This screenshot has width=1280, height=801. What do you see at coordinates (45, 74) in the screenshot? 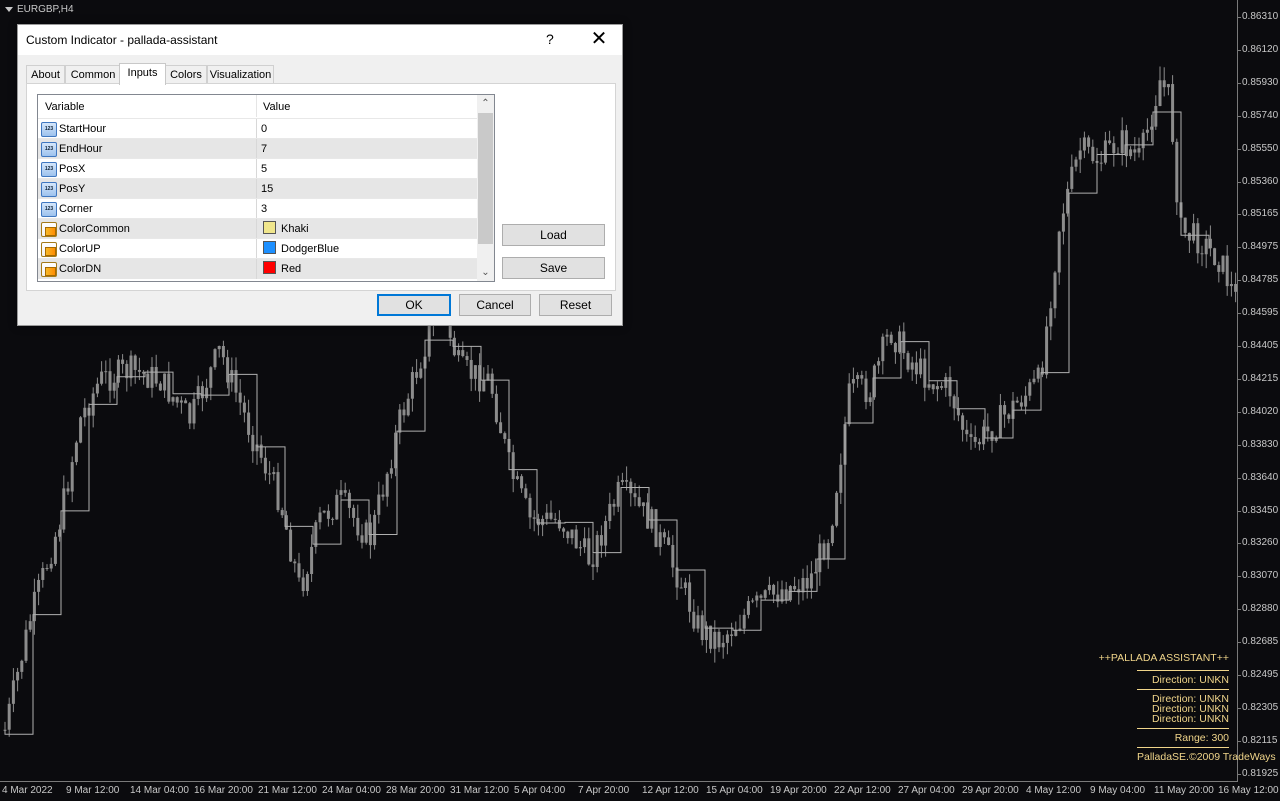
I see `tab-about: About` at bounding box center [45, 74].